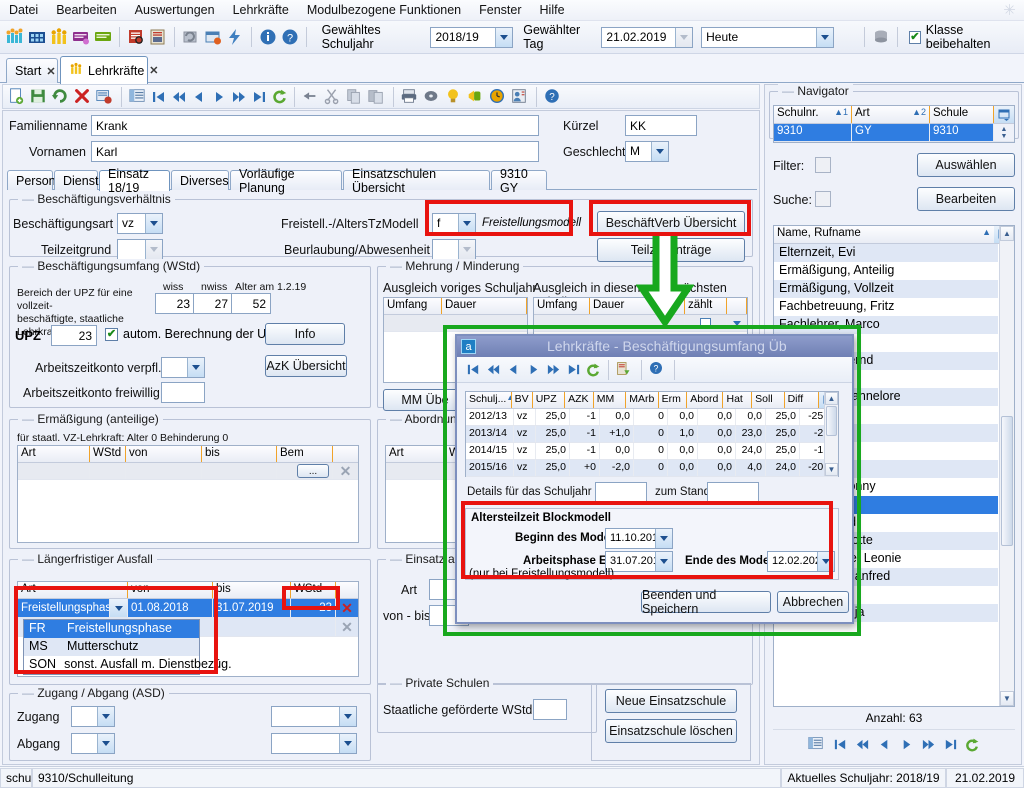 This screenshot has height=788, width=1024. I want to click on klasse-beibehalten-checkbox: ✔ Klasse beibehalten, so click(964, 37).